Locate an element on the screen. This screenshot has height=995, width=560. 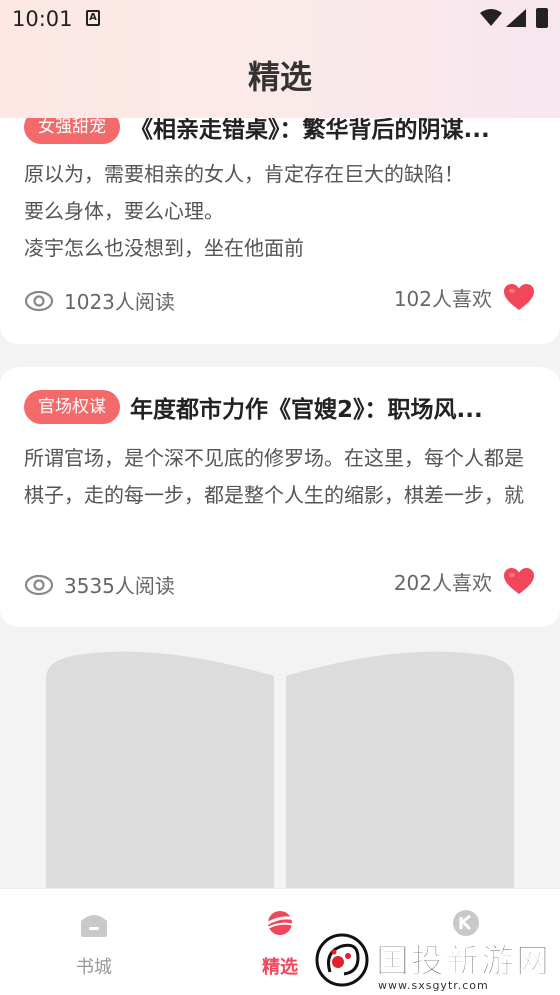
tab-label: 书城 is located at coordinates (94, 967).